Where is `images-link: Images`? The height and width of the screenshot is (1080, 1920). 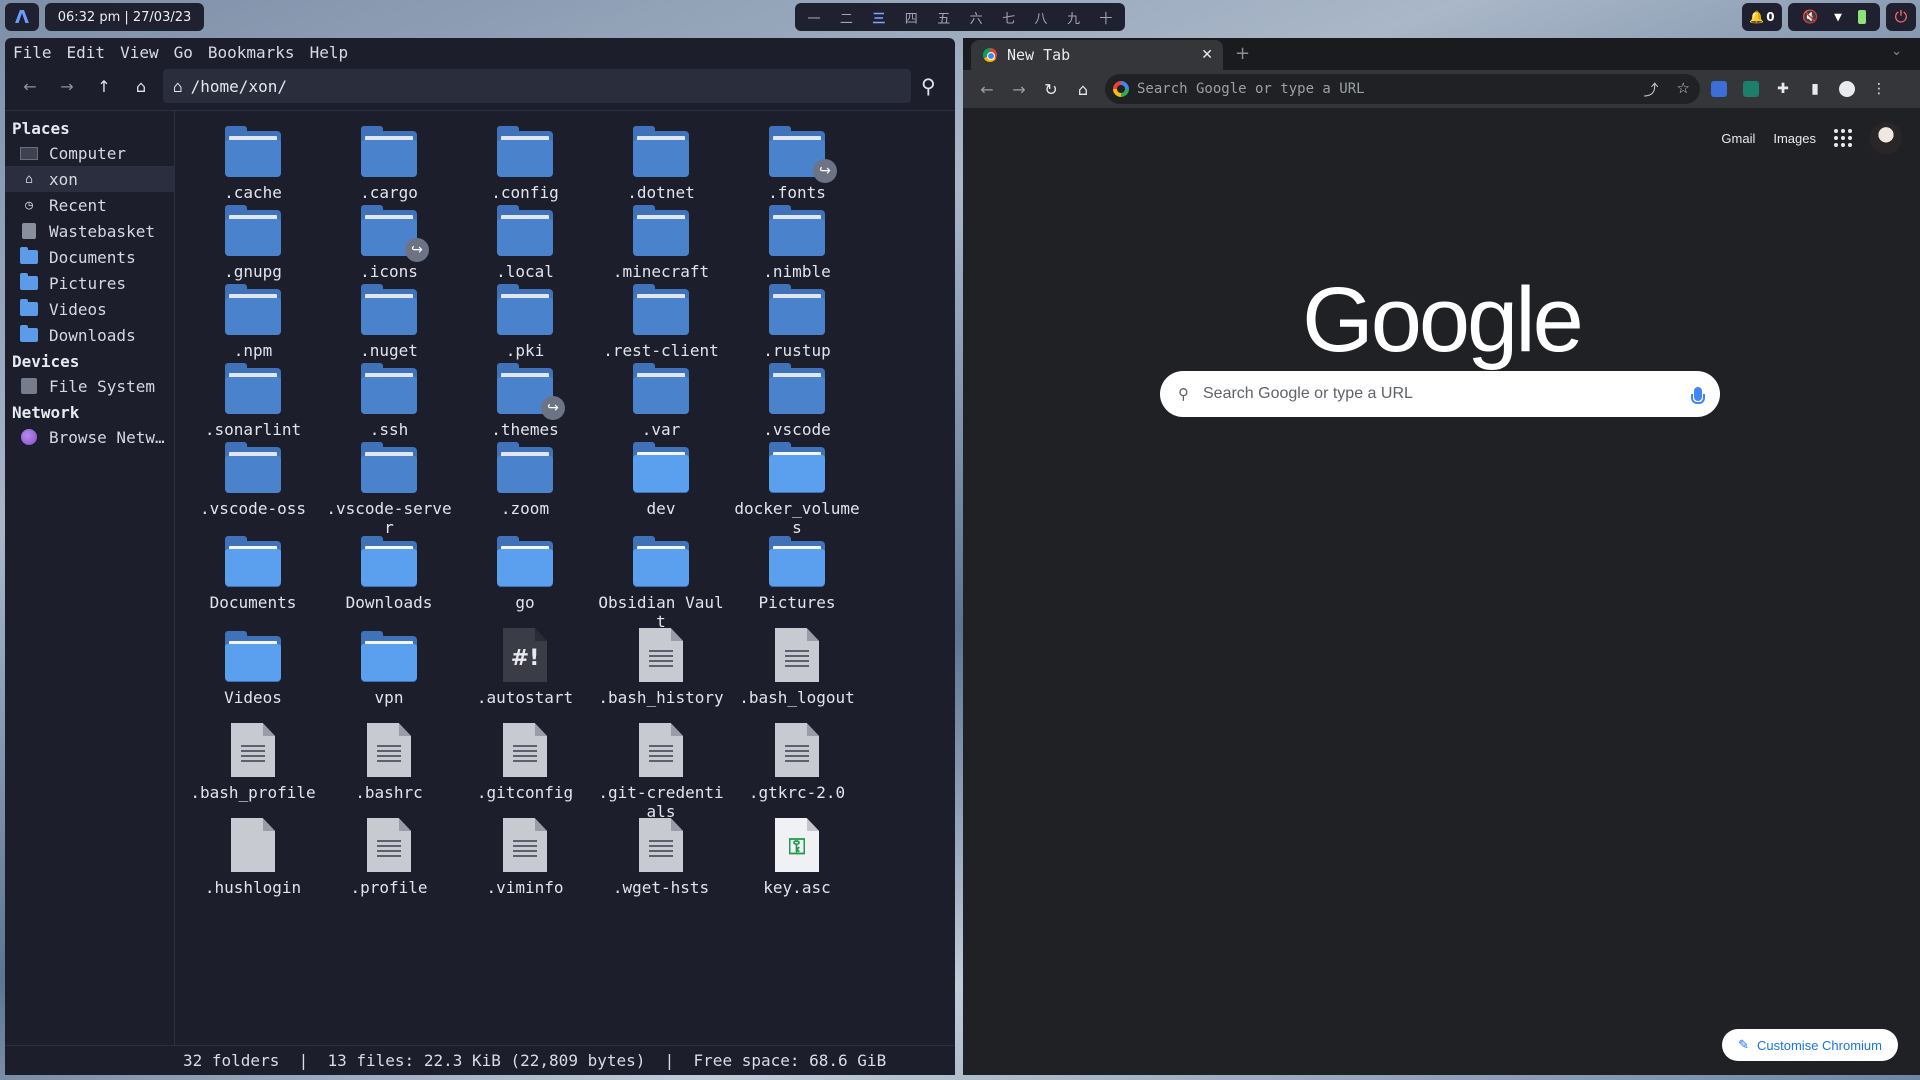 images-link: Images is located at coordinates (1794, 138).